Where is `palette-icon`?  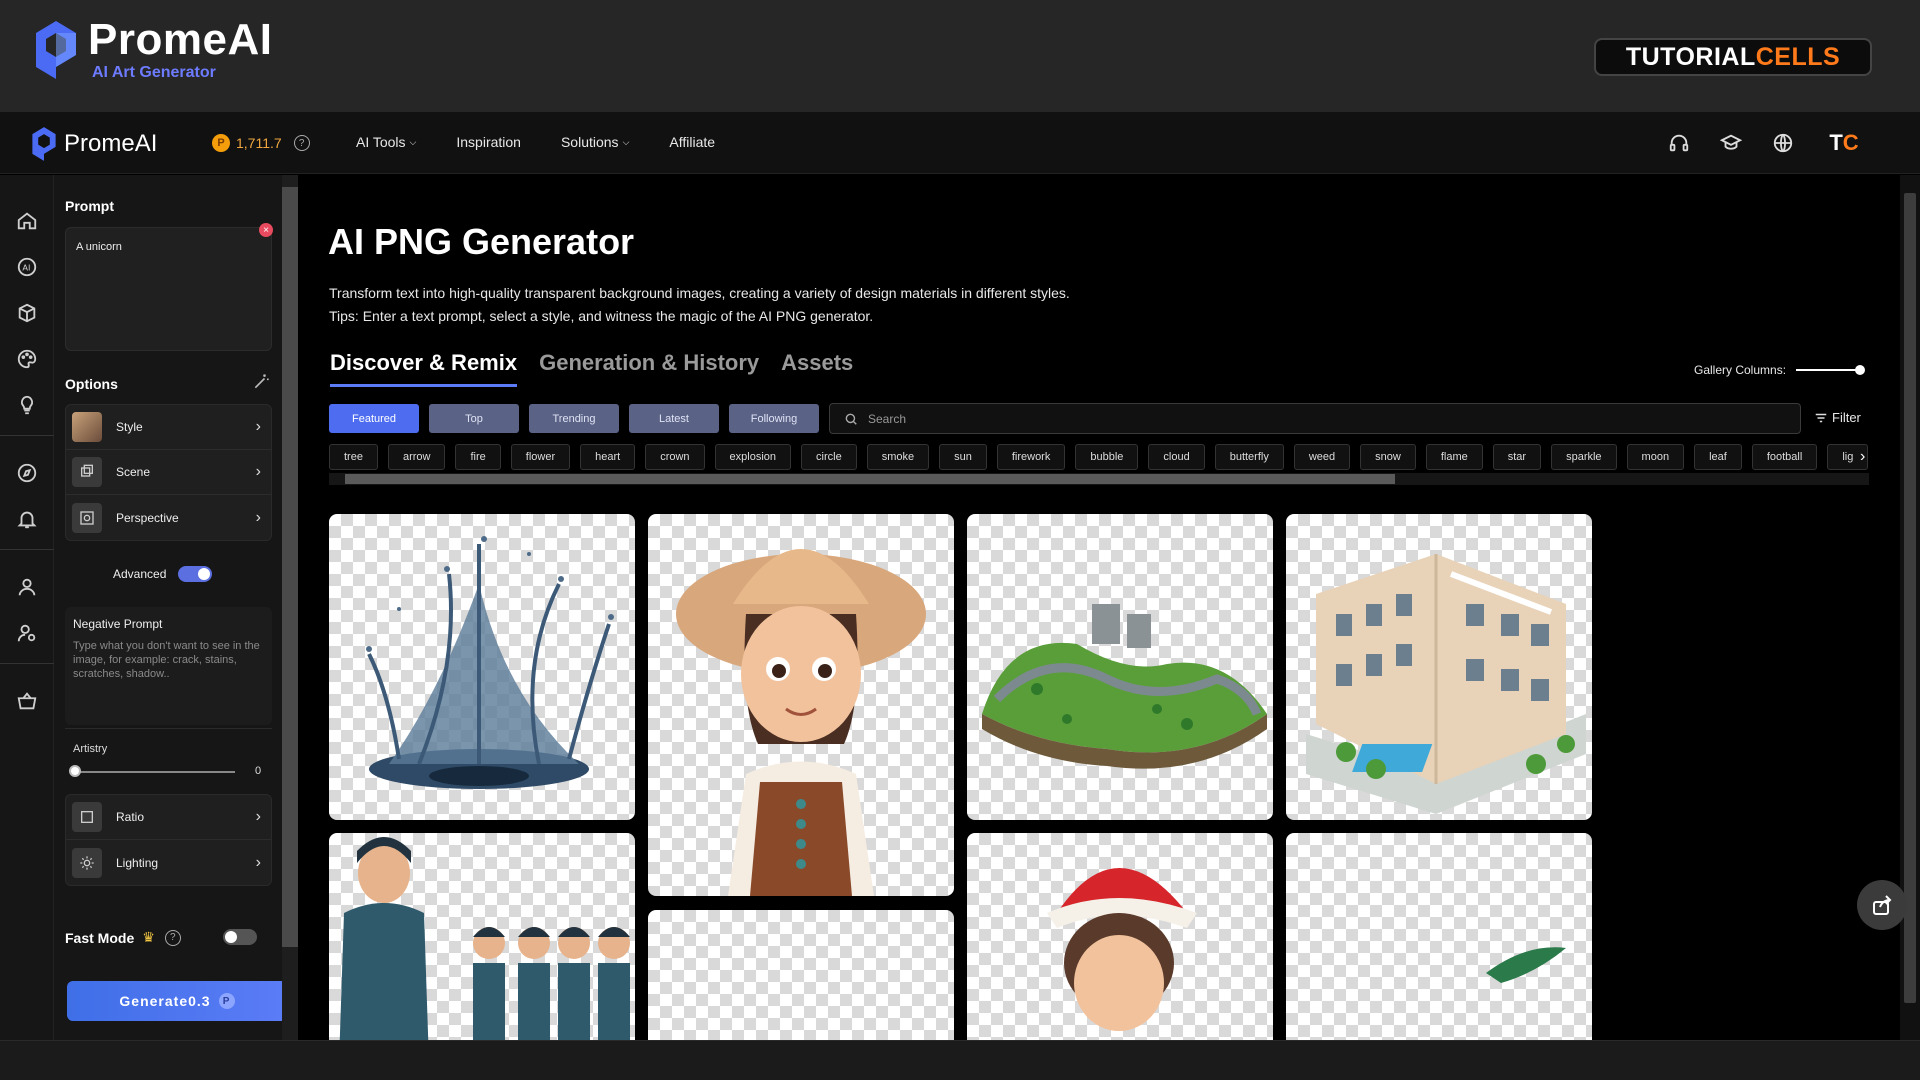
palette-icon is located at coordinates (27, 359).